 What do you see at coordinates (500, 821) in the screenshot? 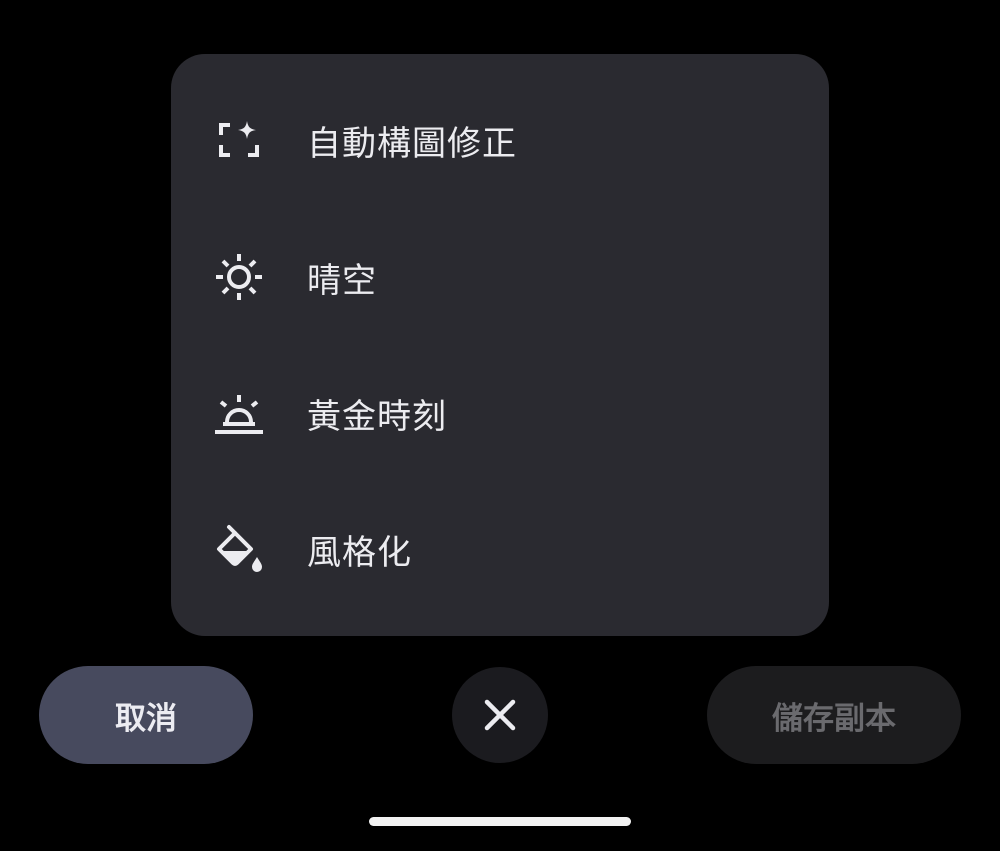
I see `home-indicator` at bounding box center [500, 821].